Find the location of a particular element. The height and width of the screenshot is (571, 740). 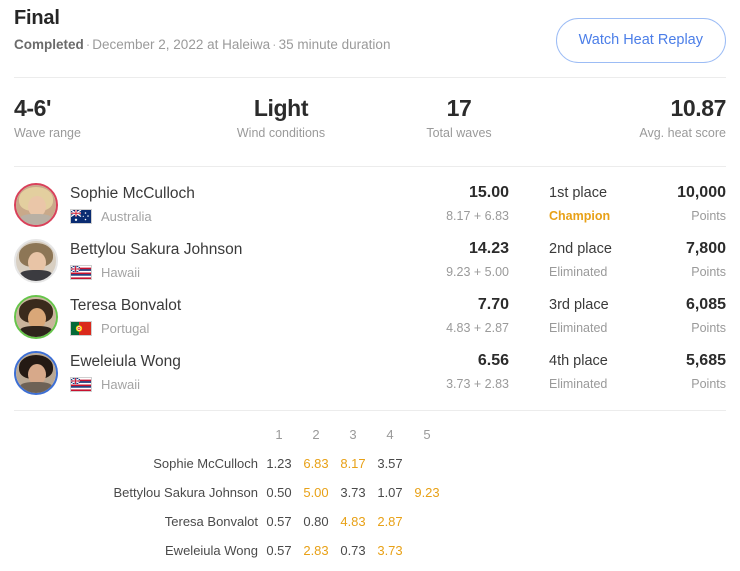

wave-score: 1.07 is located at coordinates (390, 492).